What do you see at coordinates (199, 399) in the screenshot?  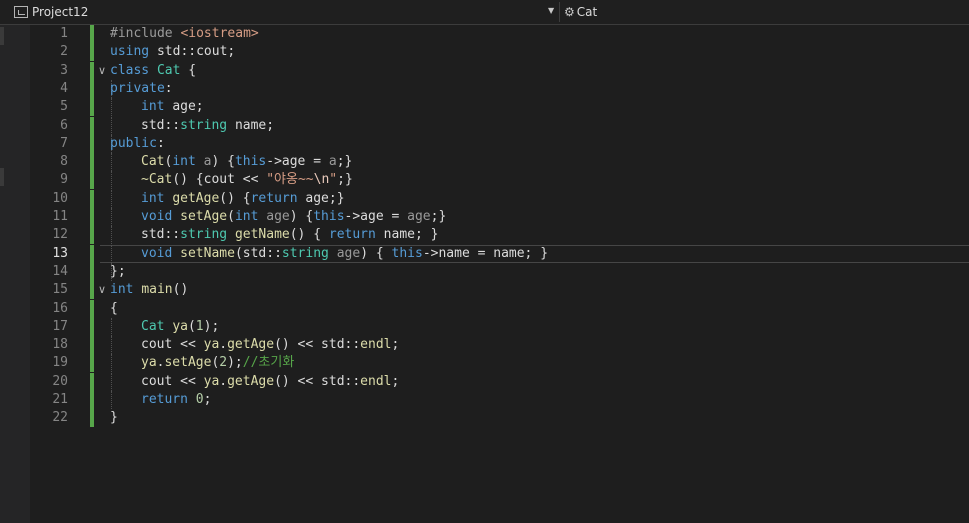 I see `code-token: 0` at bounding box center [199, 399].